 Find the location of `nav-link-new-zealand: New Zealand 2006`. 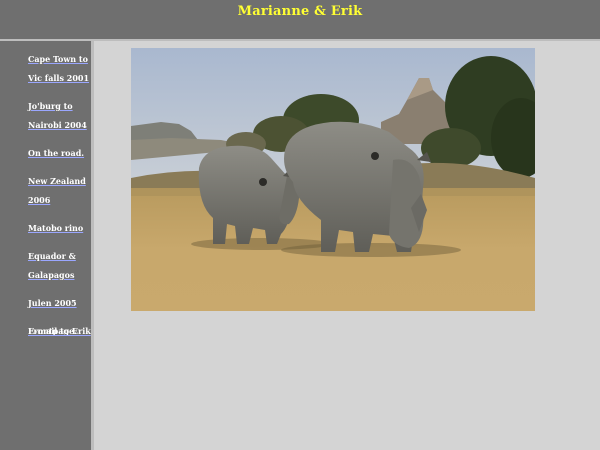

nav-link-new-zealand: New Zealand 2006 is located at coordinates (57, 190).